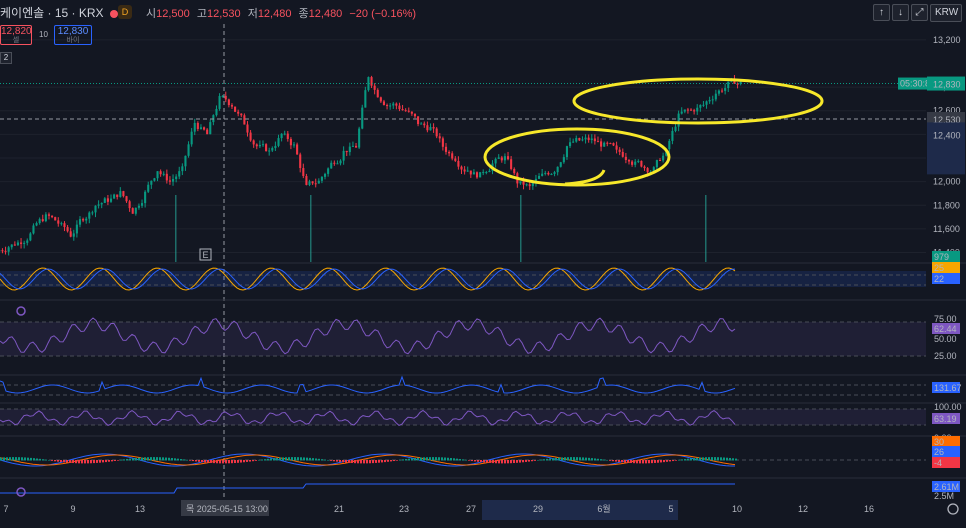 Image resolution: width=966 pixels, height=528 pixels. I want to click on expand-icon: ⤢, so click(919, 12).